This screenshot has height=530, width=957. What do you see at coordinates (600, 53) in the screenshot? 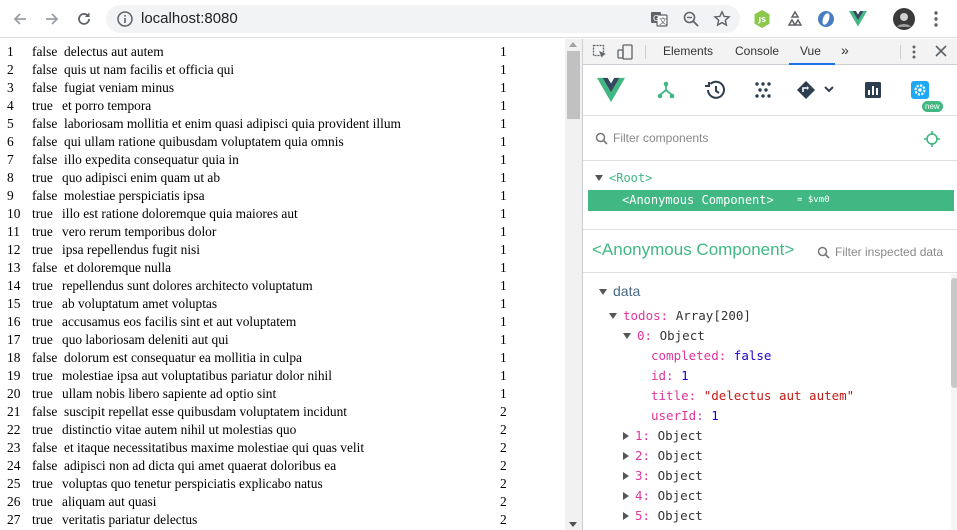
I see `inspect-element-icon` at bounding box center [600, 53].